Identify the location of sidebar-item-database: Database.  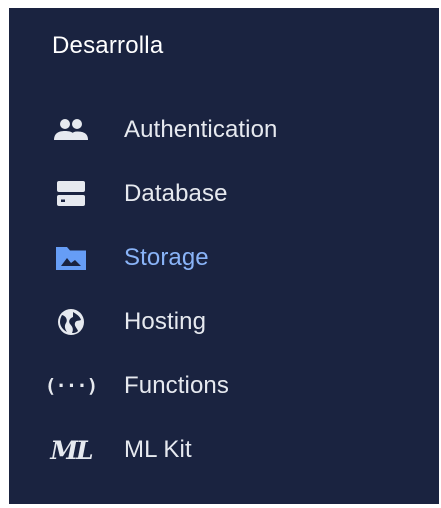
(224, 194).